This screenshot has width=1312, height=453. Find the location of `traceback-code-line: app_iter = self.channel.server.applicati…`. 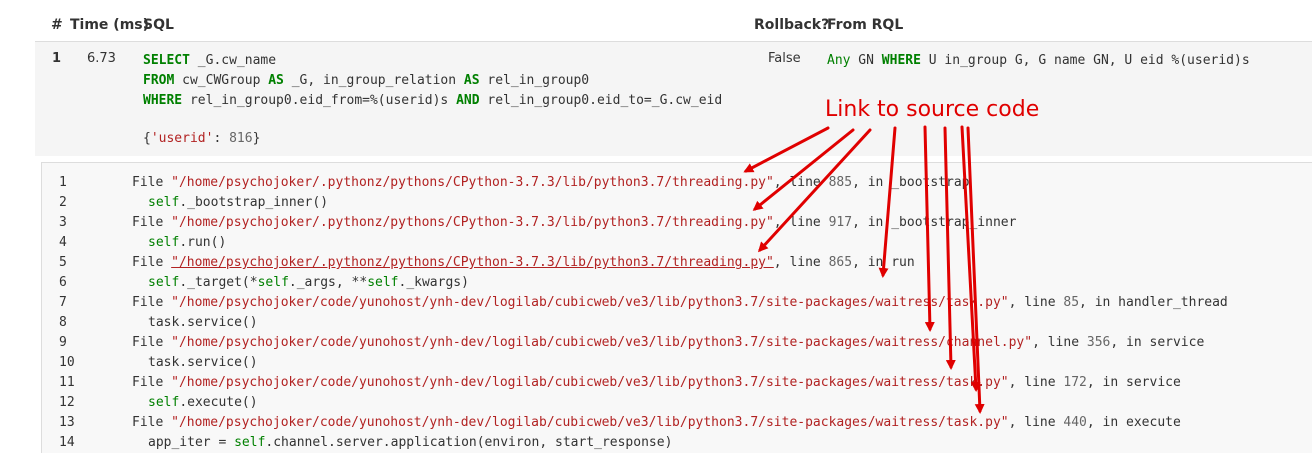

traceback-code-line: app_iter = self.channel.server.applicati… is located at coordinates (410, 443).